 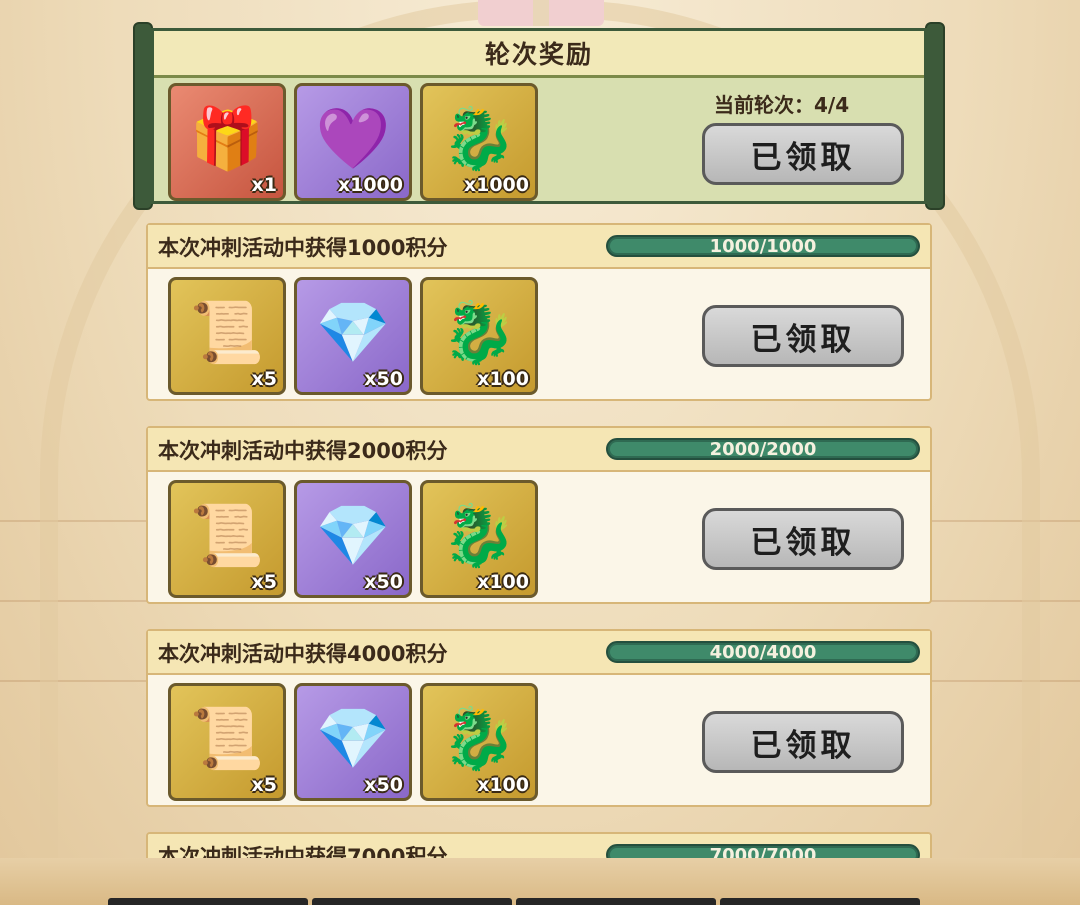 I want to click on reward-item-purple-crystal: 💜 x1000, so click(x=353, y=142).